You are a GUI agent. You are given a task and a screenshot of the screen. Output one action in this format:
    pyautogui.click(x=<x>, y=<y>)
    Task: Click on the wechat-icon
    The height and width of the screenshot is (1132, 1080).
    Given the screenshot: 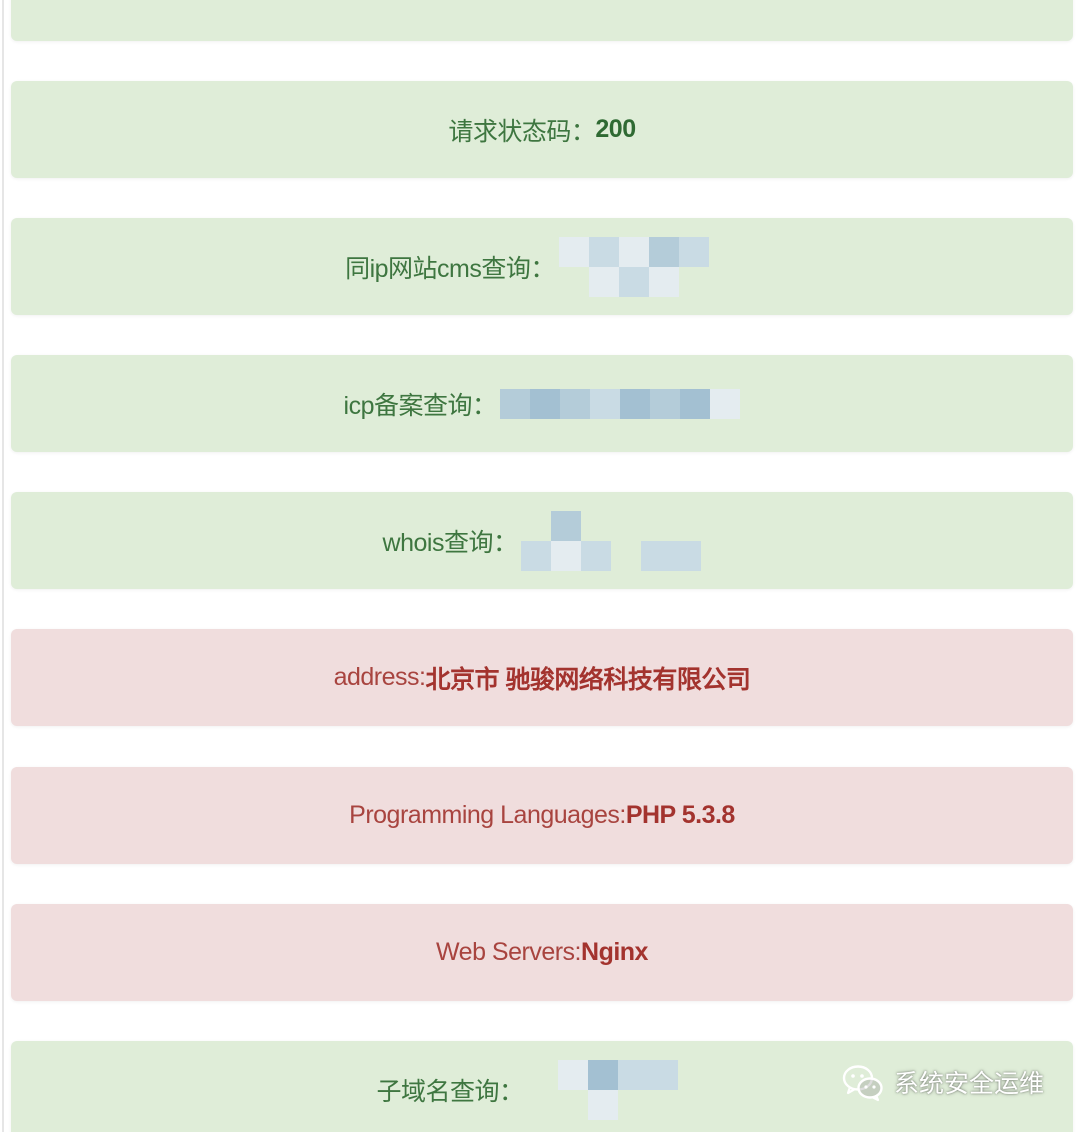 What is the action you would take?
    pyautogui.click(x=862, y=1083)
    